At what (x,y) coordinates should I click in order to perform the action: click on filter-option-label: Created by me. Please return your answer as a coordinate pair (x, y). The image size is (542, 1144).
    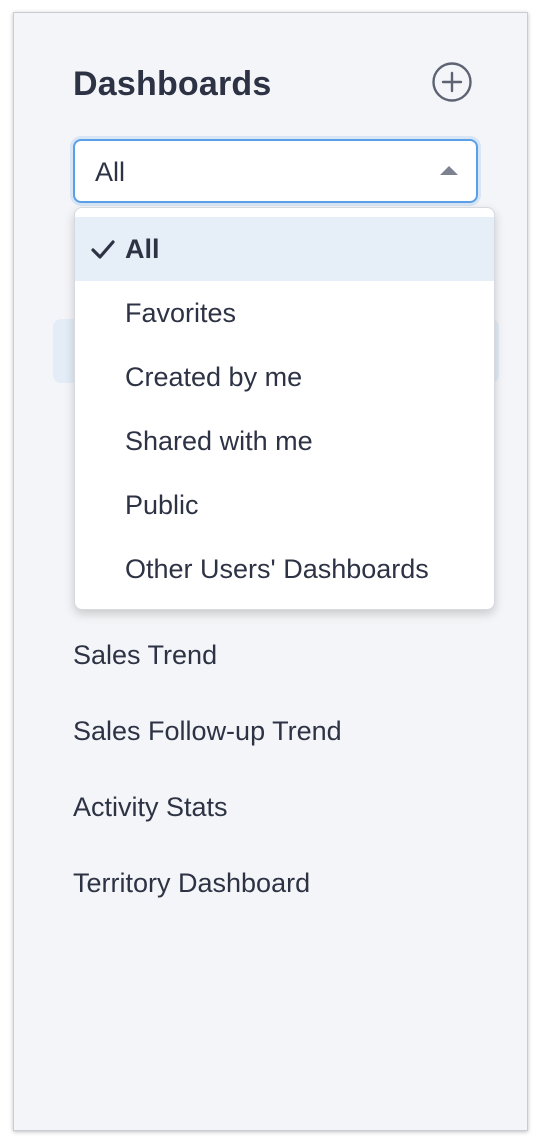
    Looking at the image, I should click on (214, 377).